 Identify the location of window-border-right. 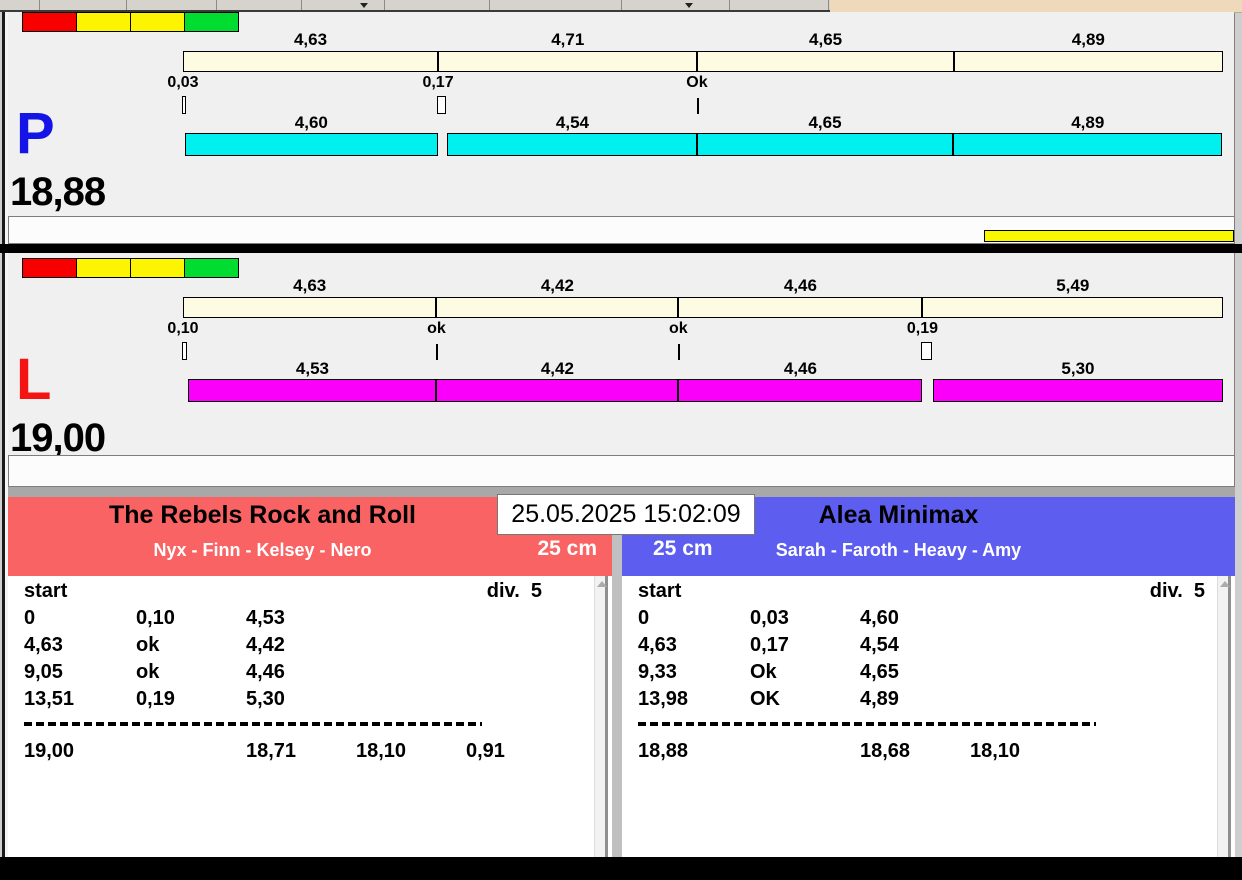
(1238, 435).